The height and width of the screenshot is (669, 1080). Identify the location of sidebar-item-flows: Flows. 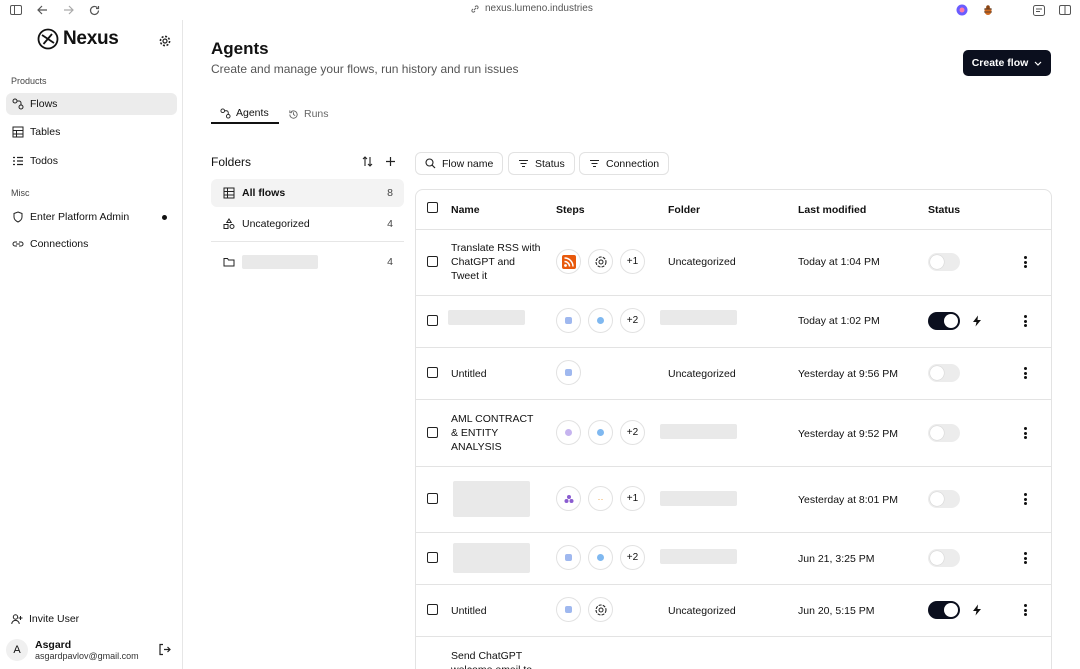
(91, 104).